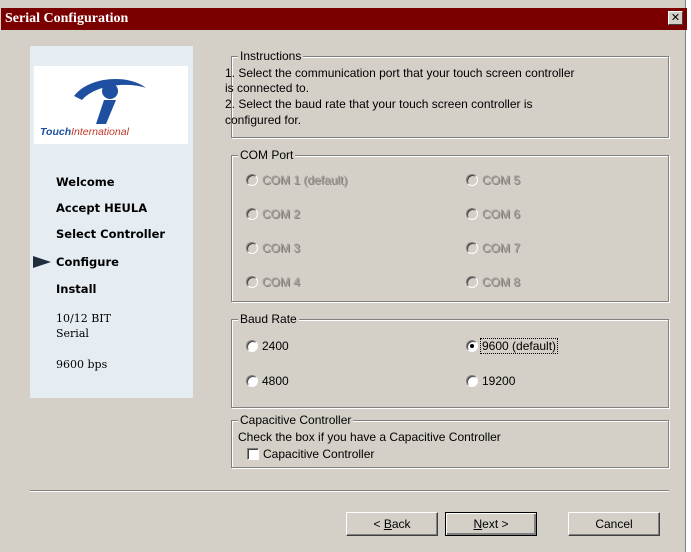 The height and width of the screenshot is (552, 691). Describe the element at coordinates (614, 524) in the screenshot. I see `cancel-button: Cancel` at that location.